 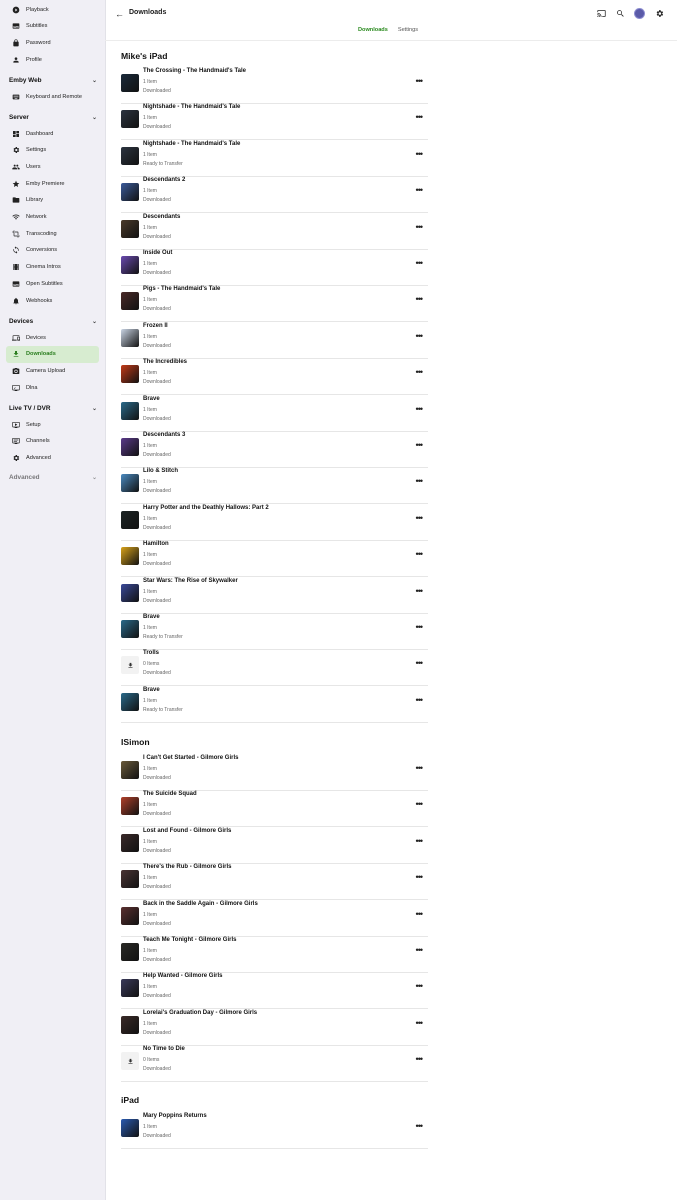 I want to click on download-row: Mary Poppins Returns 1 Item Downloaded •••, so click(x=274, y=1130).